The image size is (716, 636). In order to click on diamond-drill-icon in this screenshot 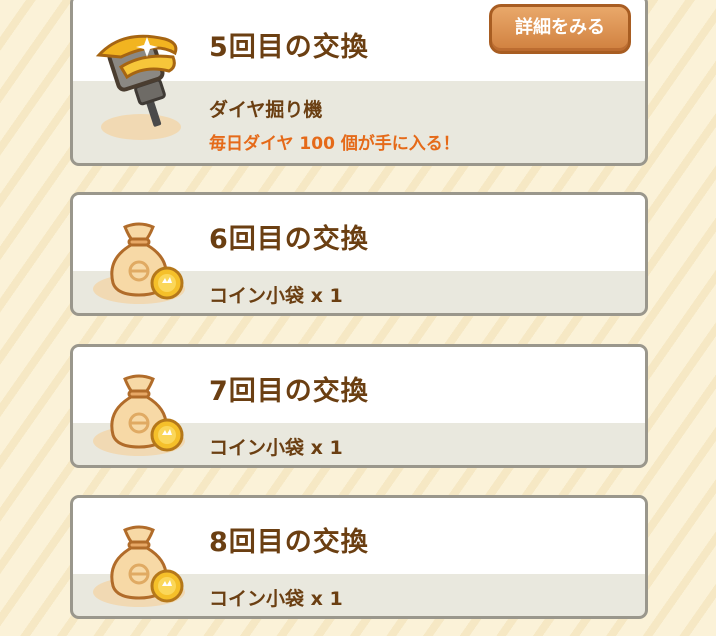, I will do `click(138, 87)`.